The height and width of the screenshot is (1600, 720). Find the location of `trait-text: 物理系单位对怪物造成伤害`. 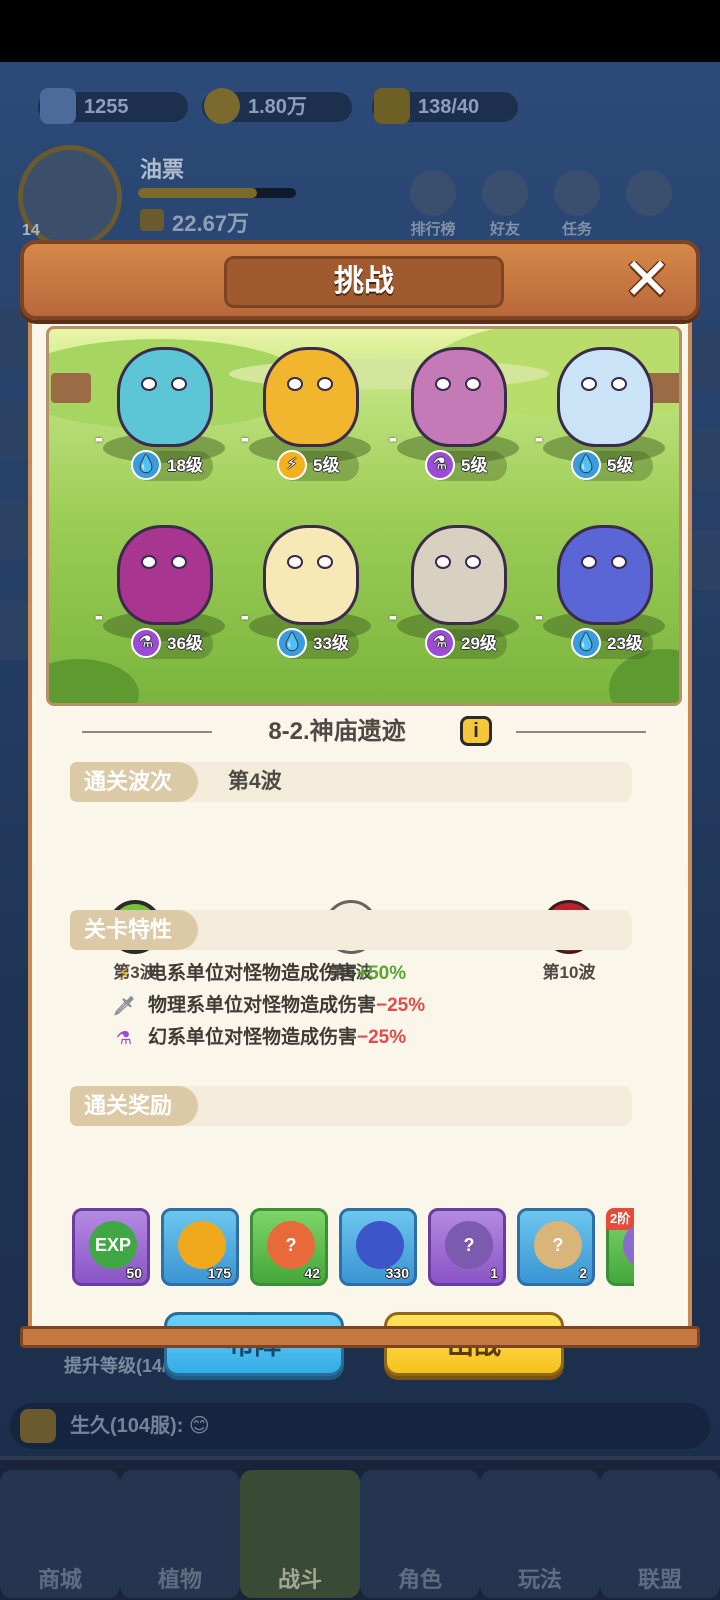

trait-text: 物理系单位对怪物造成伤害 is located at coordinates (262, 1005).